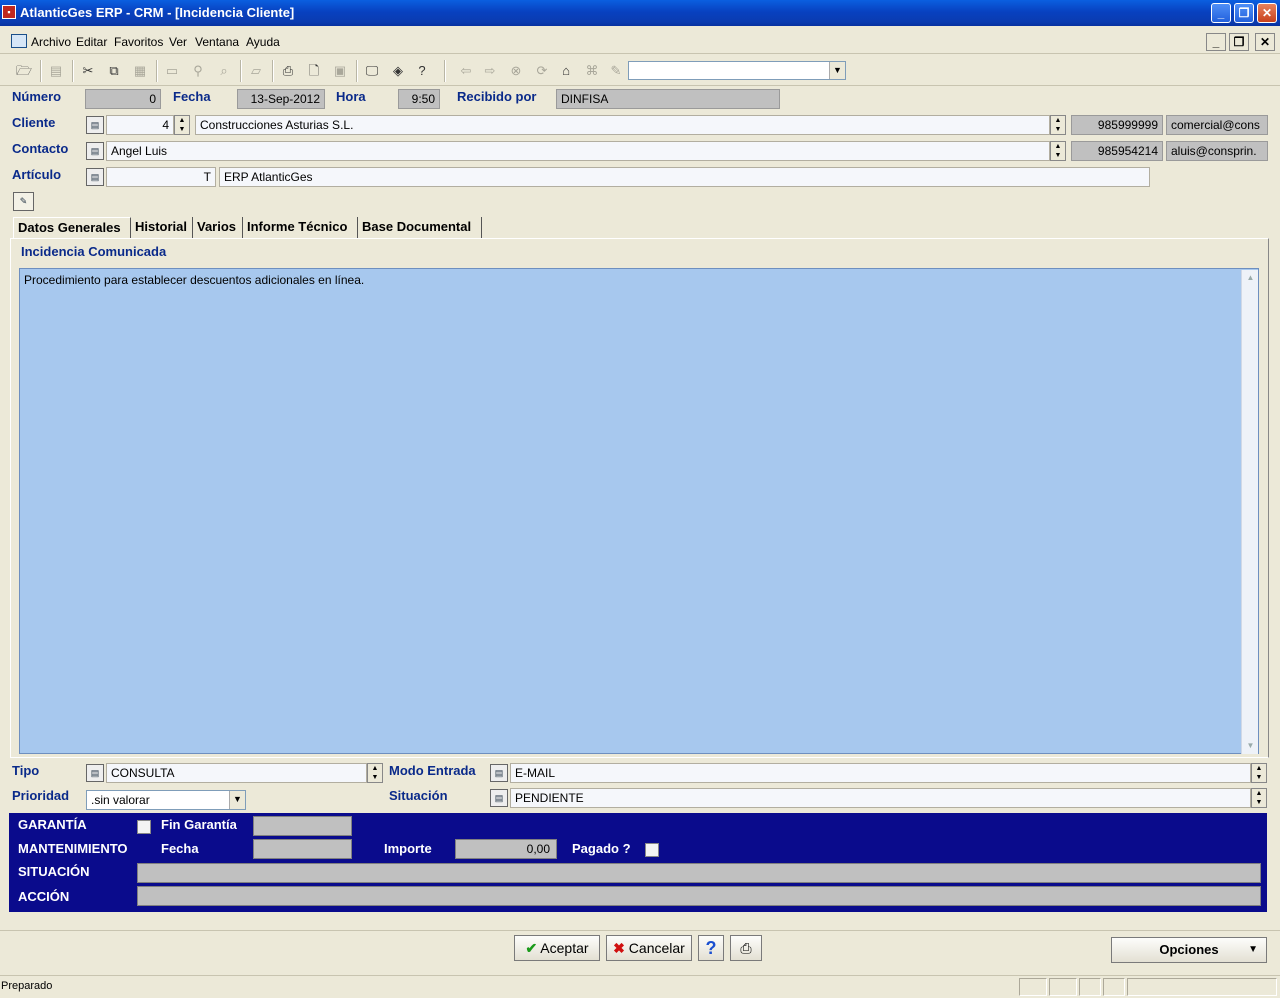  Describe the element at coordinates (1217, 151) in the screenshot. I see `contacto-email-field: aluis@consprin.` at that location.